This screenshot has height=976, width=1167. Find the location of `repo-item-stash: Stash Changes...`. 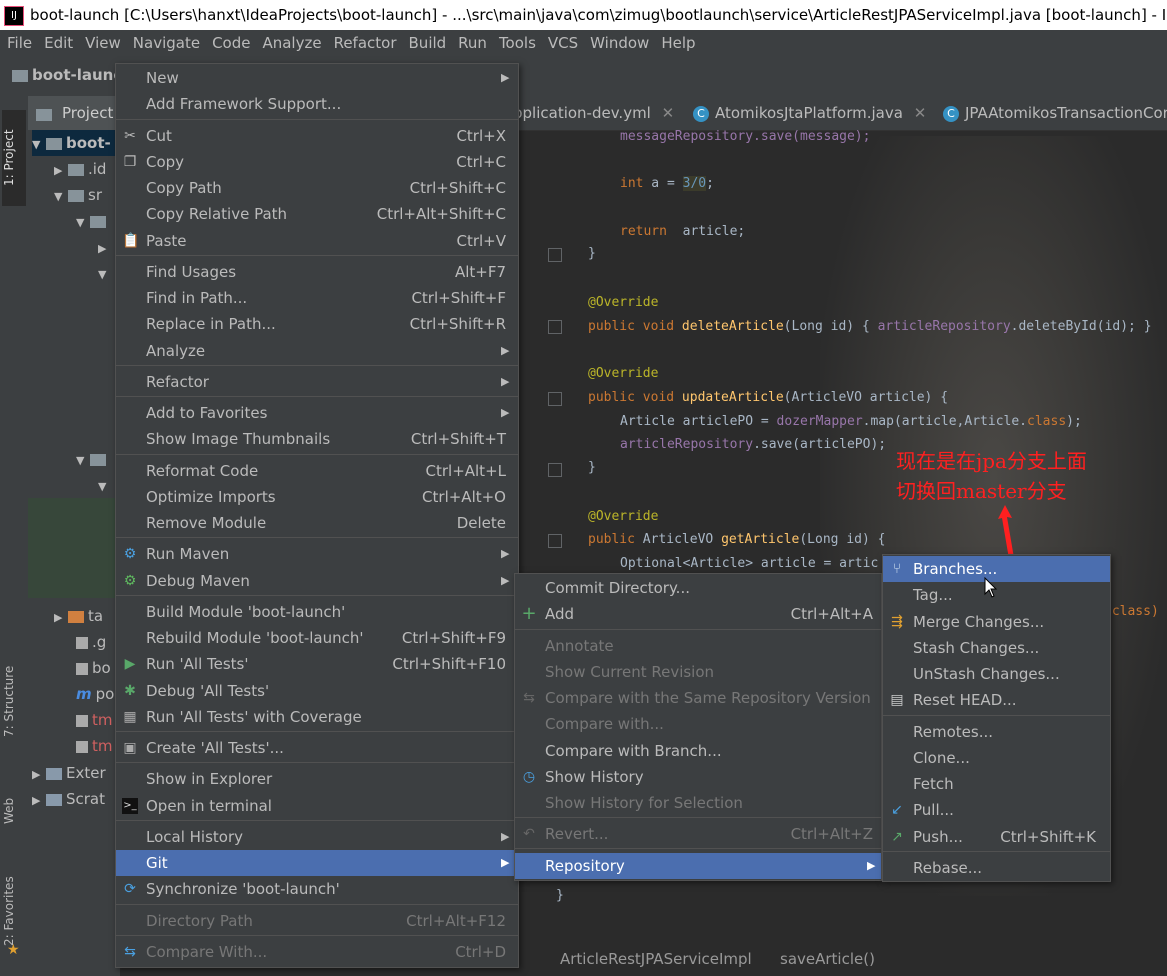

repo-item-stash: Stash Changes... is located at coordinates (996, 648).